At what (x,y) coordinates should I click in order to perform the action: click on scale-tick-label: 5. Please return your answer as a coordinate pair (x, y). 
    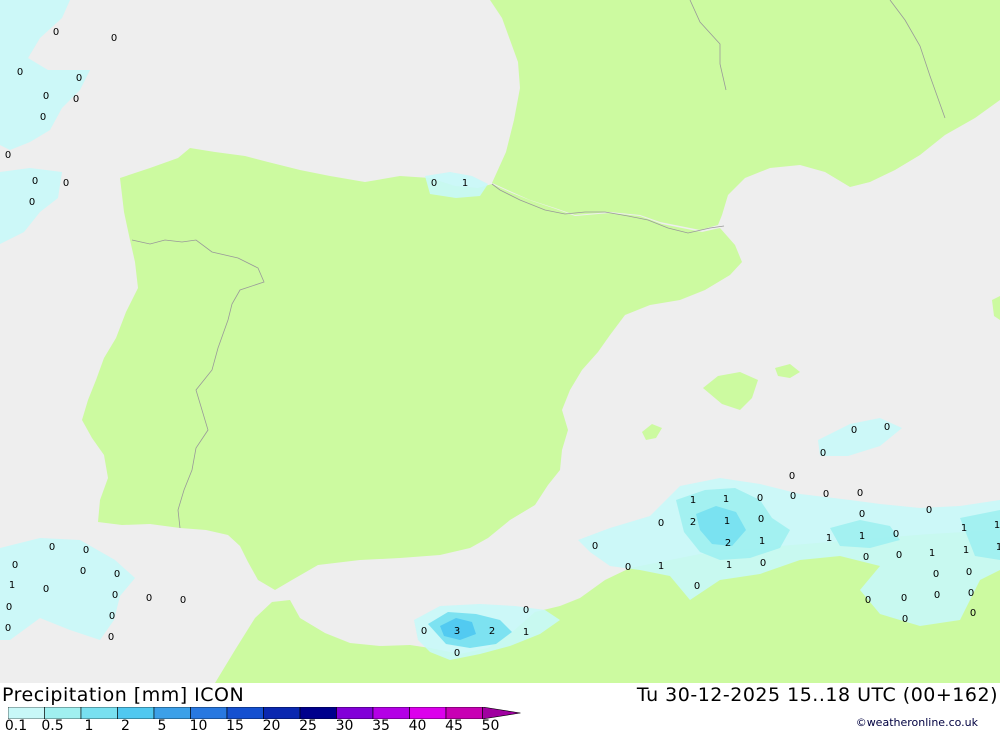
    Looking at the image, I should click on (162, 726).